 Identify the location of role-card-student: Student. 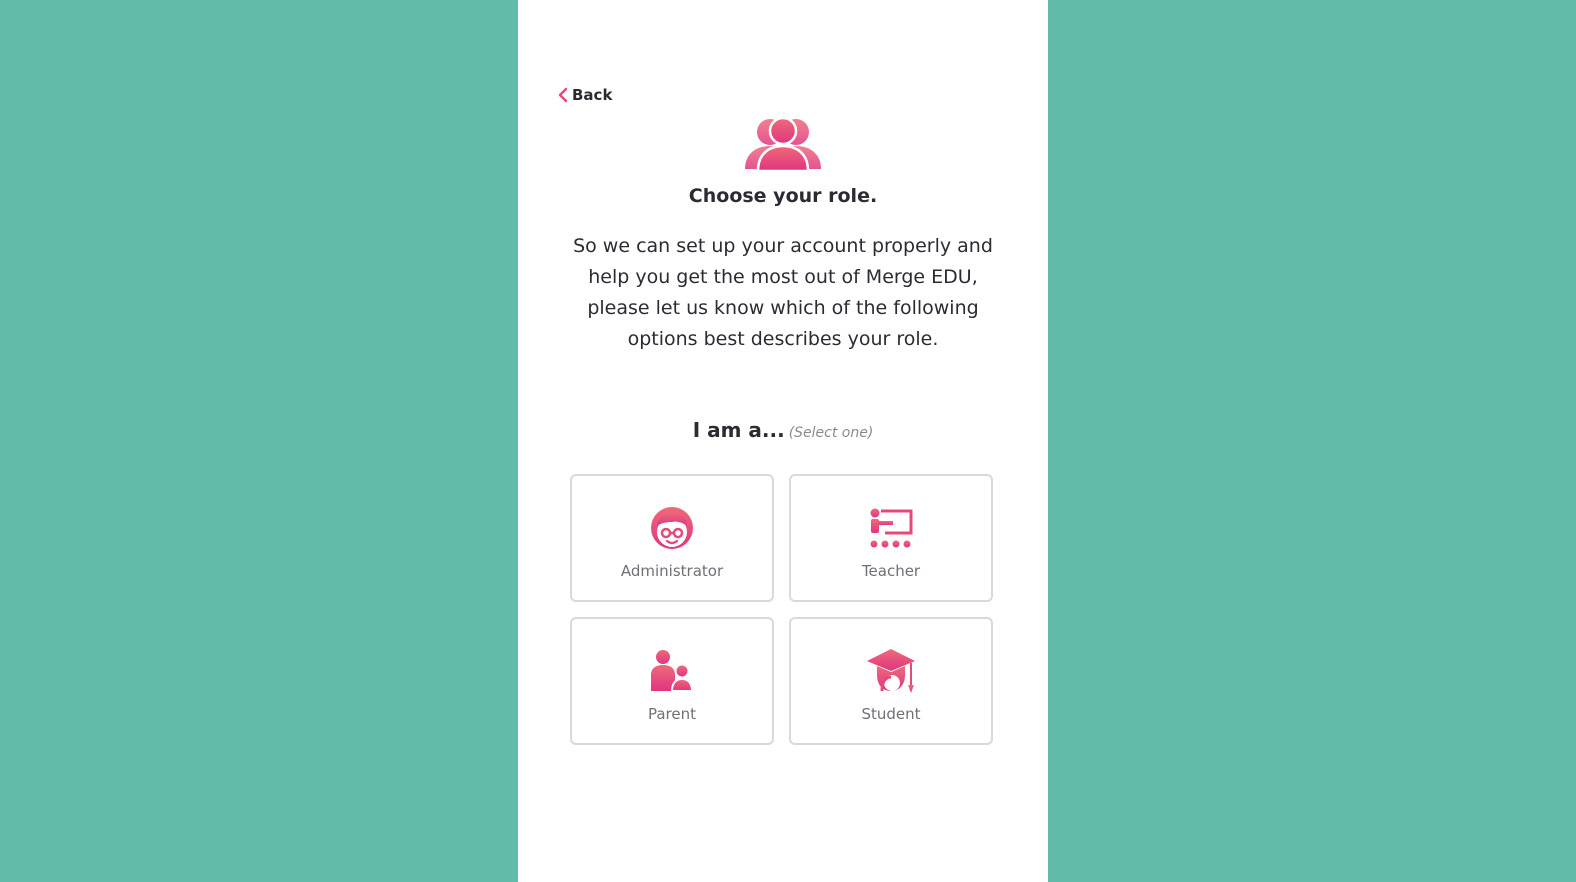
(891, 681).